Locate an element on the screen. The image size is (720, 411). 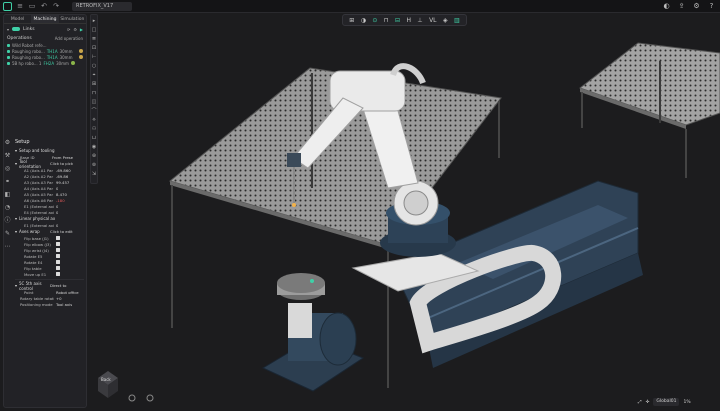
redo-icon: ↷ is located at coordinates (56, 6).